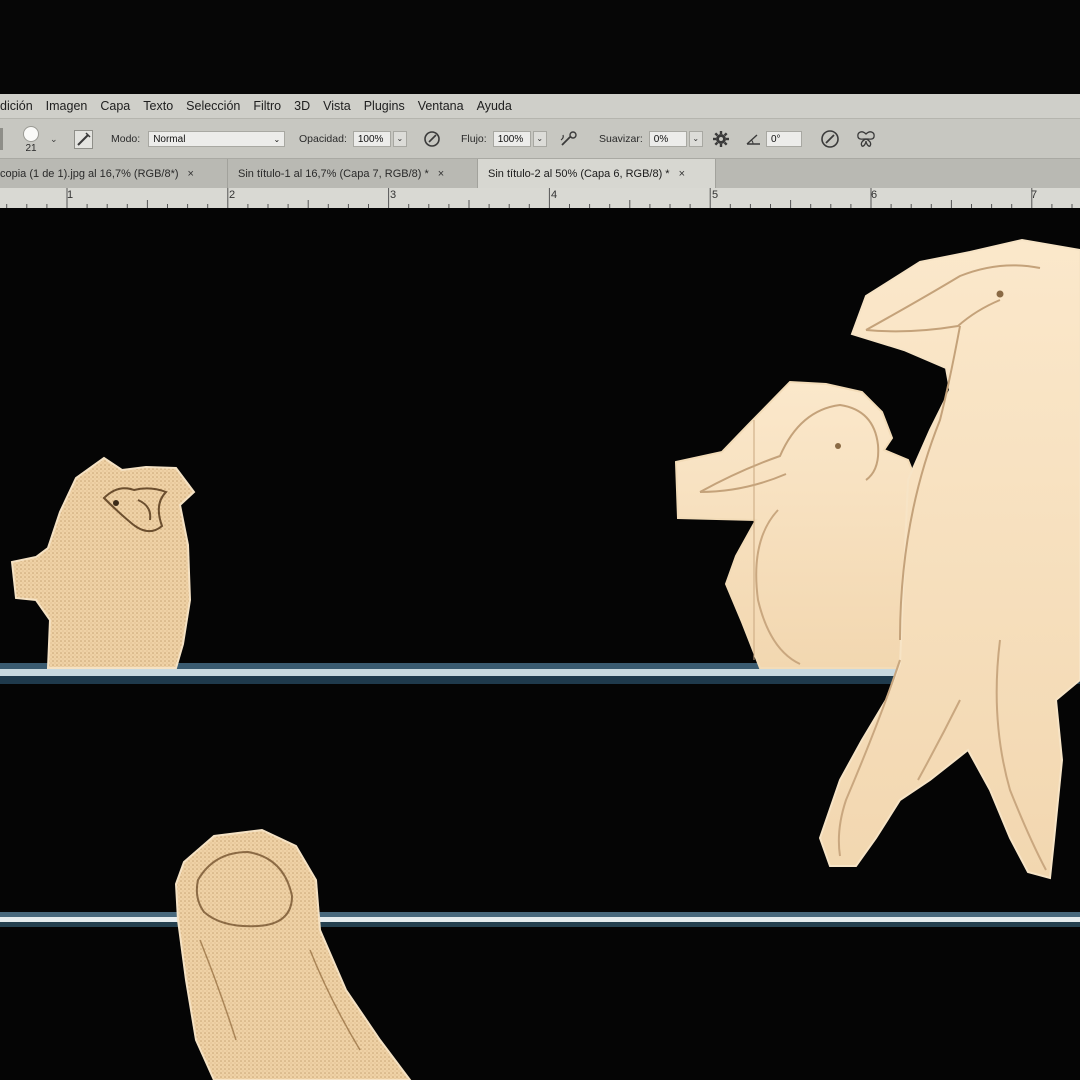 The height and width of the screenshot is (1080, 1080). Describe the element at coordinates (293, 954) in the screenshot. I see `finger-cutout` at that location.